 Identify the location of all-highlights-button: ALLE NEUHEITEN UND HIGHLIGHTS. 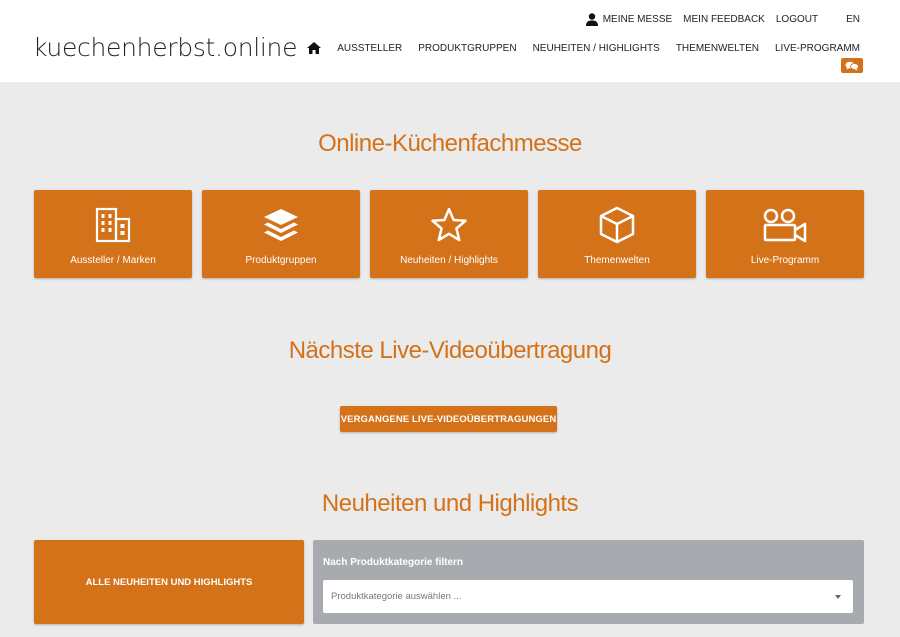
(169, 582).